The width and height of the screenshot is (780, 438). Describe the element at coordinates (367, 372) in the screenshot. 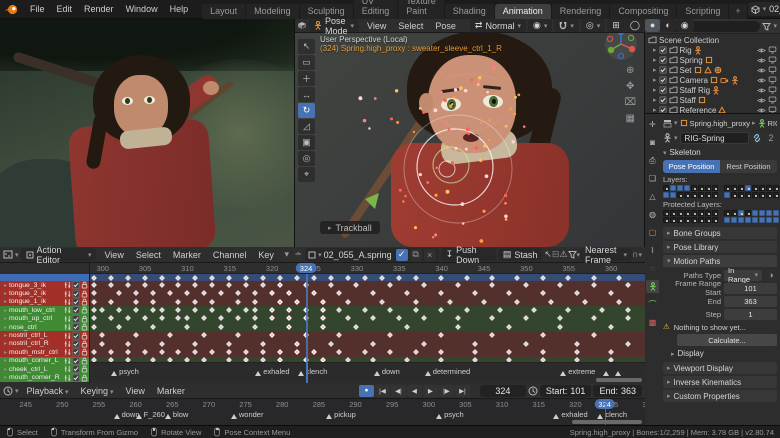

I see `dope-marker-band: psych exhaled clench down determined extreme` at that location.